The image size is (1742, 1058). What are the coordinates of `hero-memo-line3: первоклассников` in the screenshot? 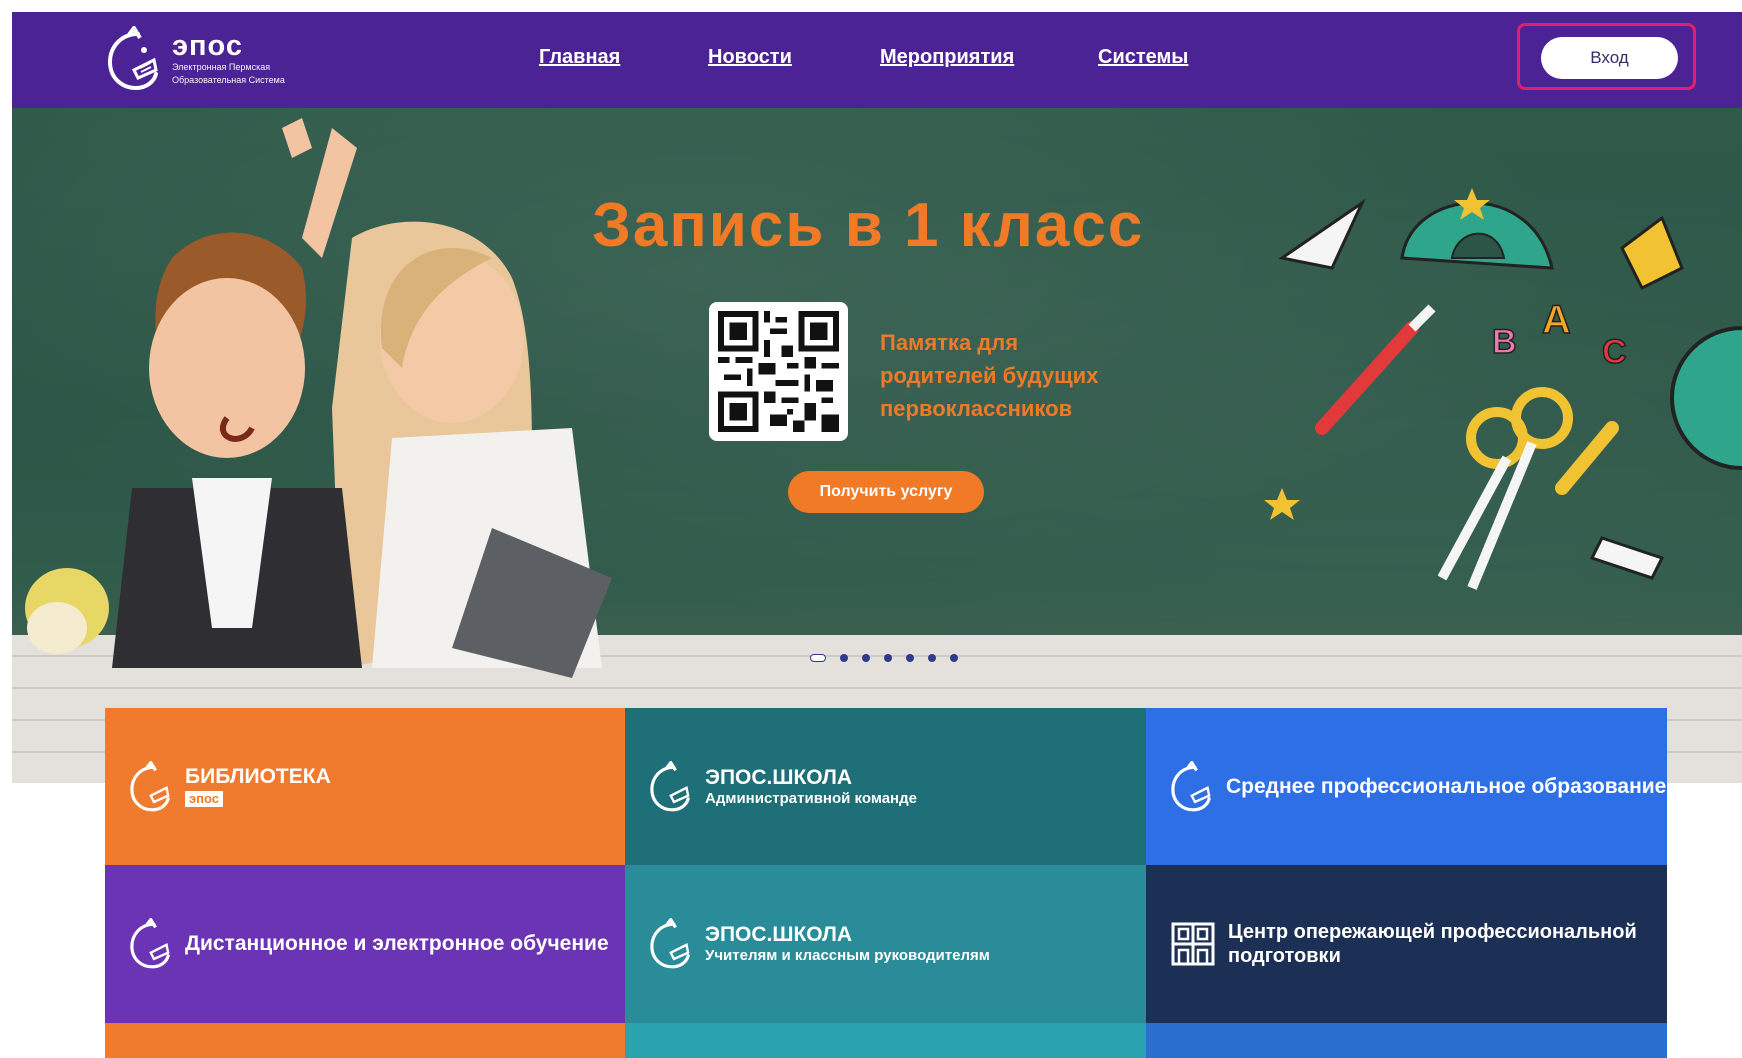 It's located at (976, 408).